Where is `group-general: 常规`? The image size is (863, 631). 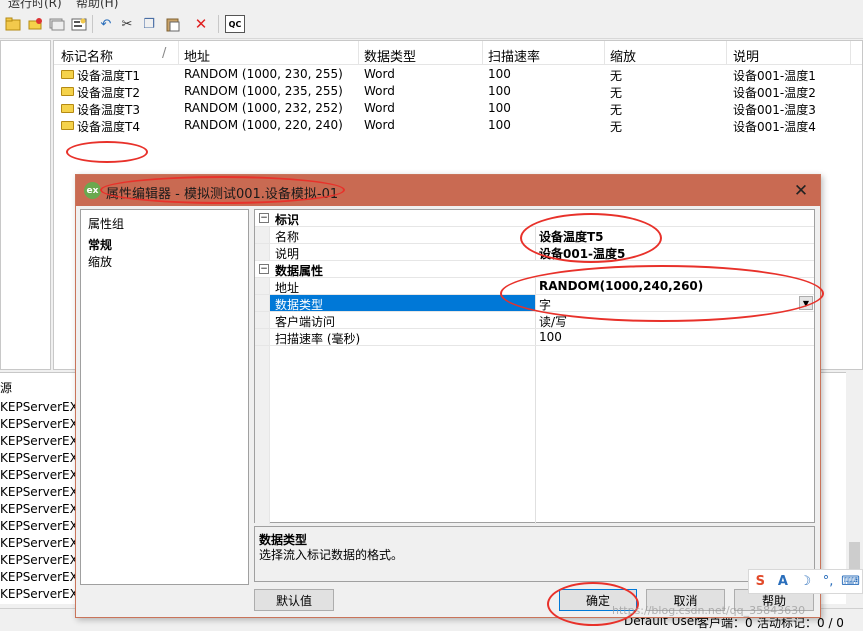
group-general: 常规 is located at coordinates (100, 244).